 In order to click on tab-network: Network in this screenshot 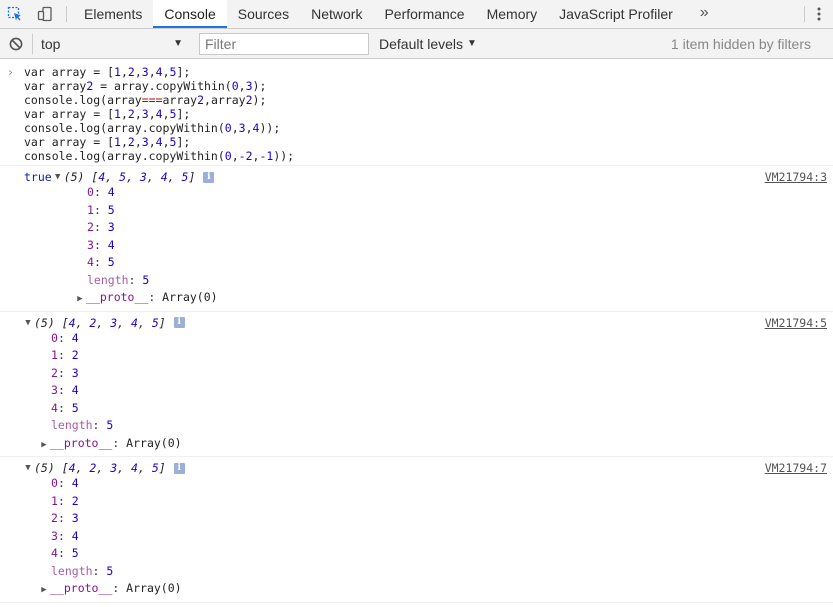, I will do `click(336, 14)`.